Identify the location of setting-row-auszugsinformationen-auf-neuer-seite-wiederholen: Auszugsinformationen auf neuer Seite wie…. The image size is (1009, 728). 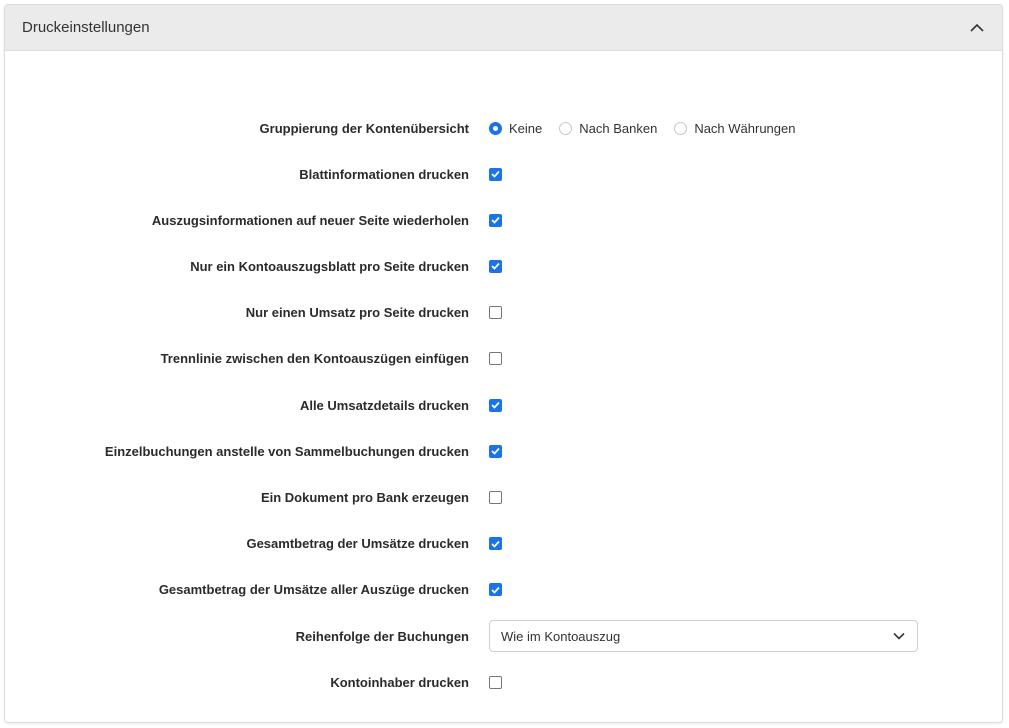
(503, 220).